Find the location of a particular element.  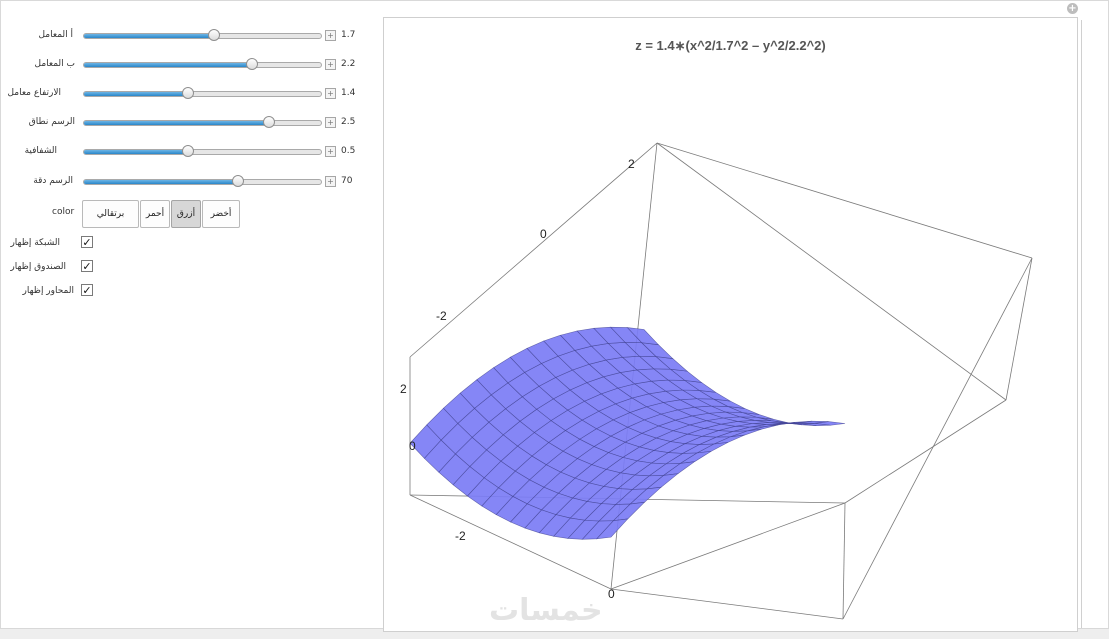

color-option-orange: برتقالي is located at coordinates (110, 214).